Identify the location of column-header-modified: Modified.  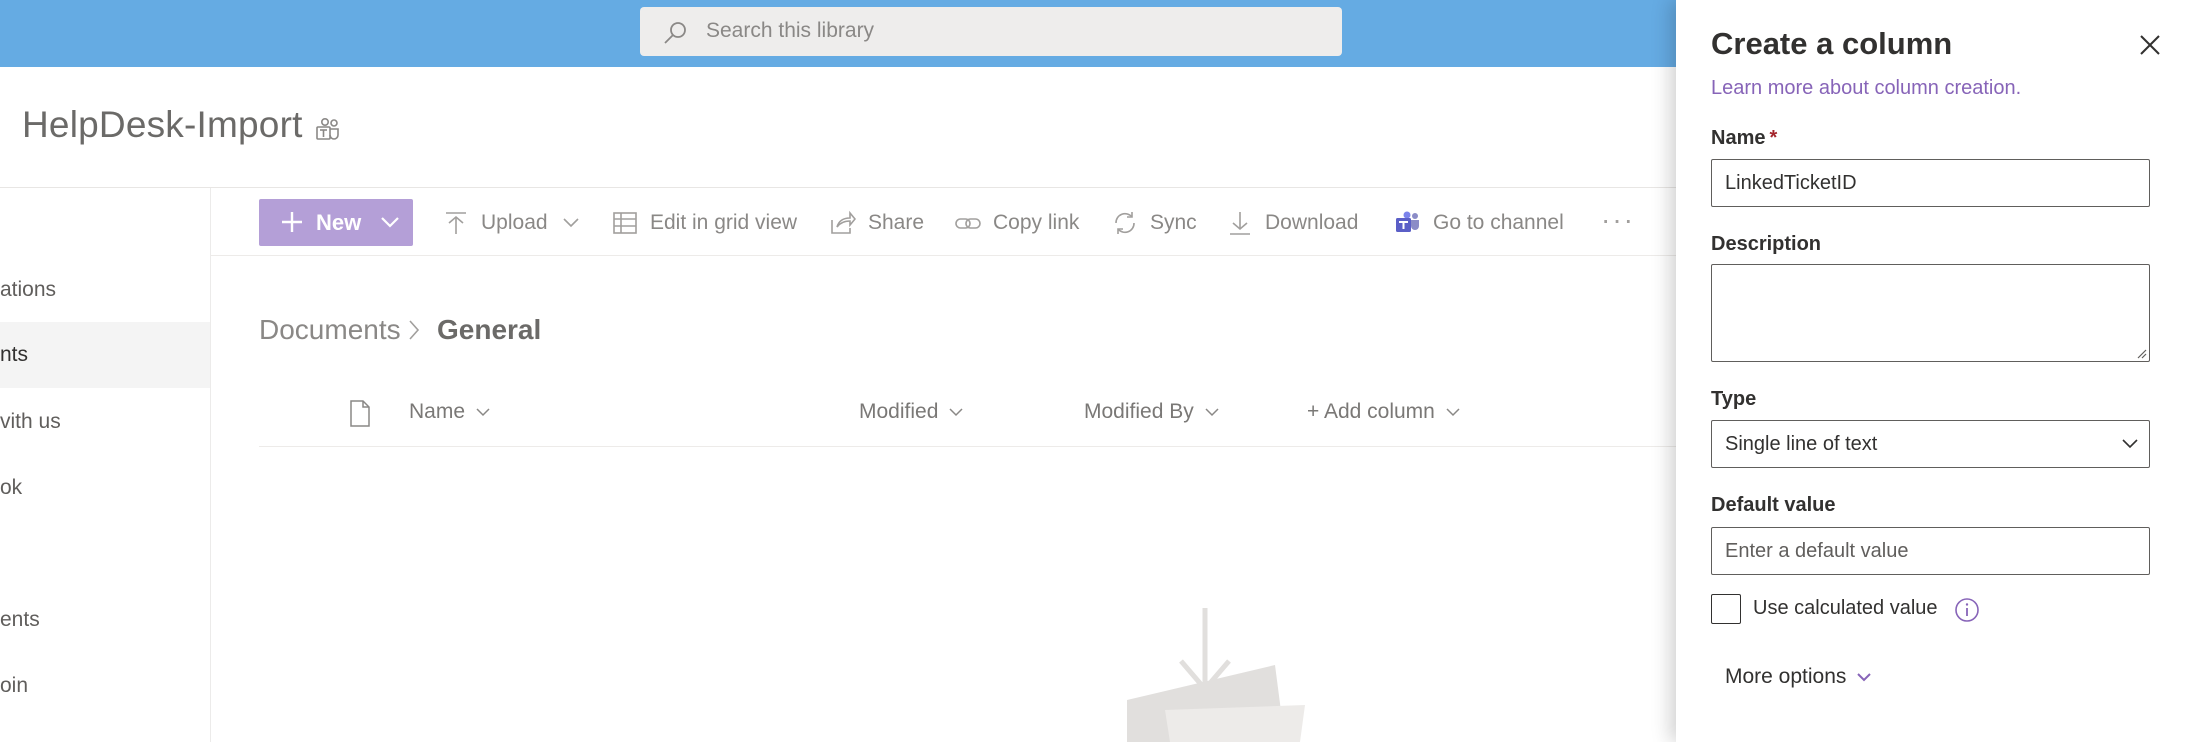
(911, 412).